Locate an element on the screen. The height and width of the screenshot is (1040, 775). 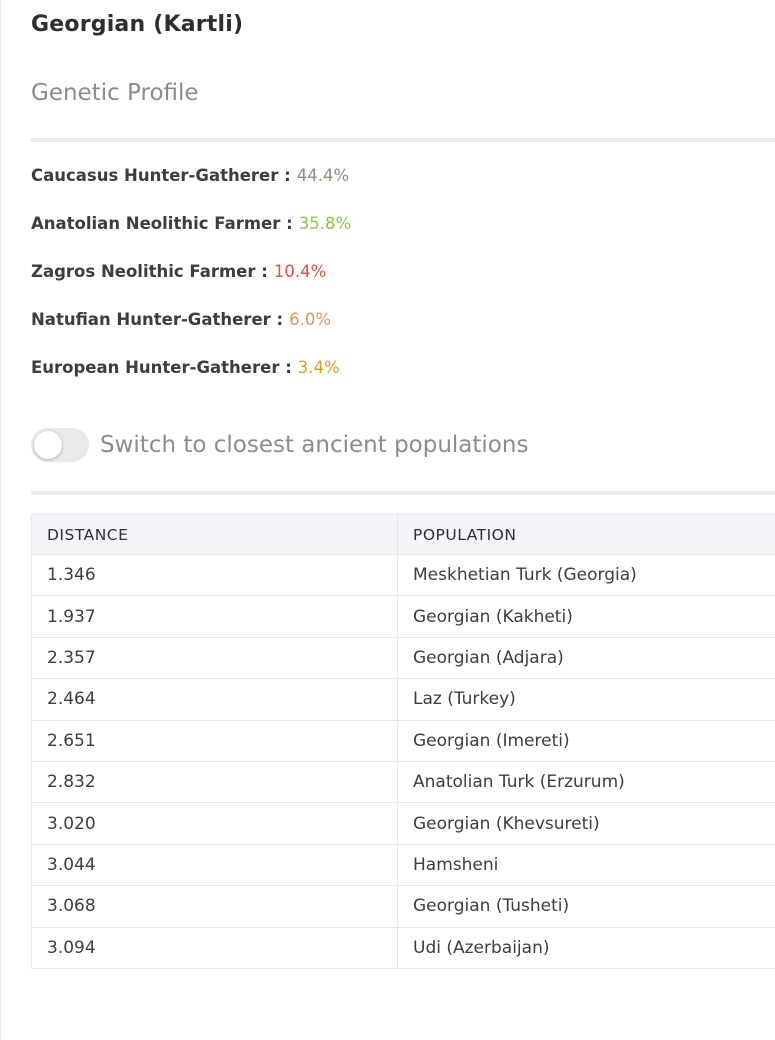
table-row: 3.020Georgian (Khevsureti) is located at coordinates (403, 823).